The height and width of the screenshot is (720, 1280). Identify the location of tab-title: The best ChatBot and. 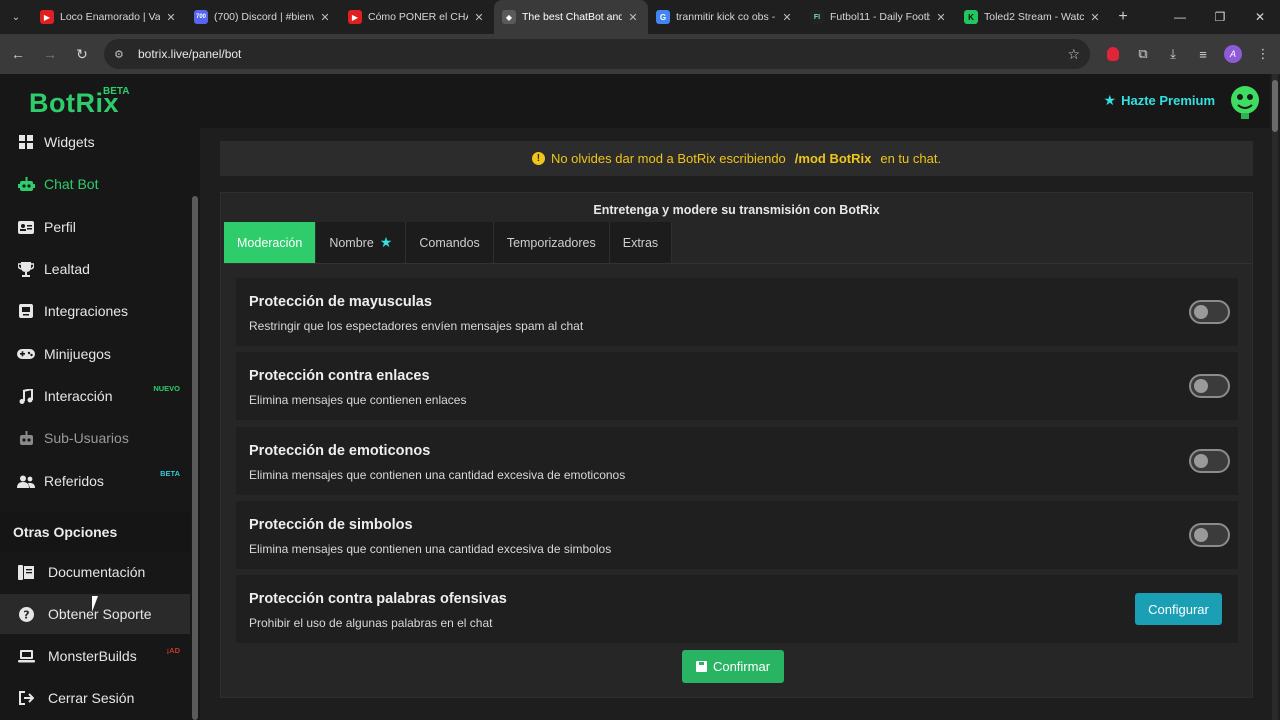
(572, 17).